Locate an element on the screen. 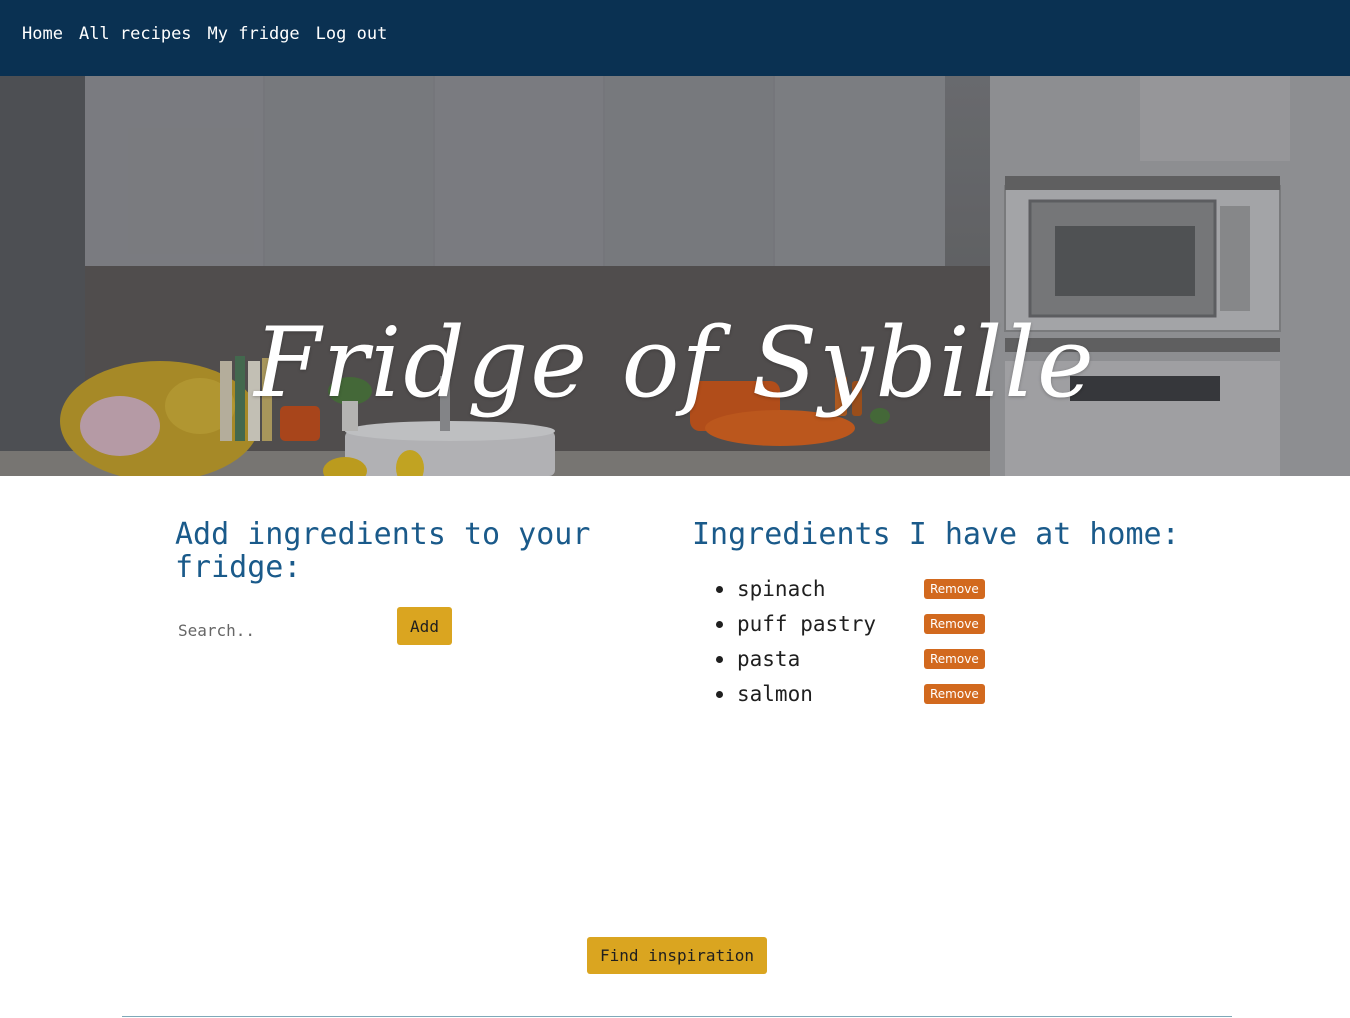 The height and width of the screenshot is (1018, 1350). home-ingredients-heading: Ingredients I have at home: is located at coordinates (936, 534).